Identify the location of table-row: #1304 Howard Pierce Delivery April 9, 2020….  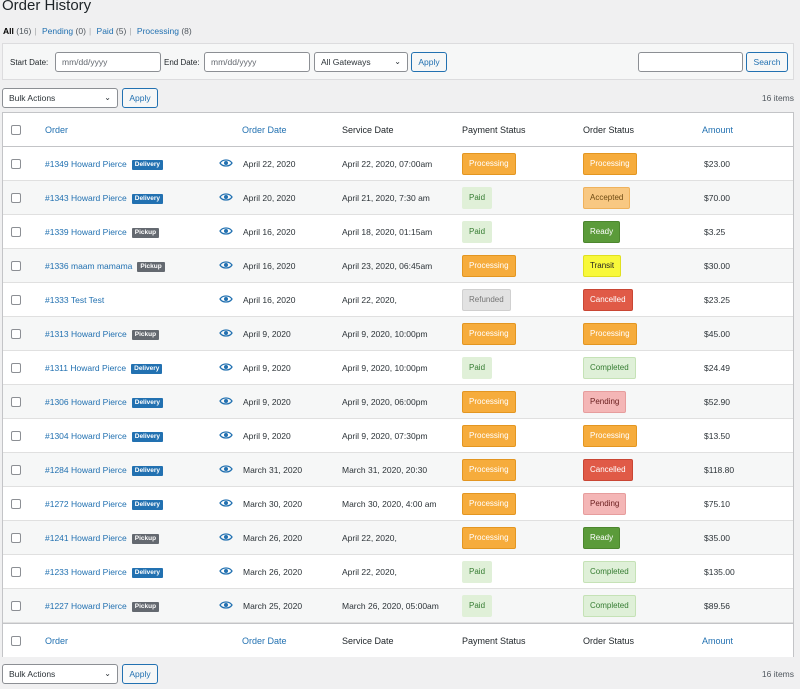
(398, 436).